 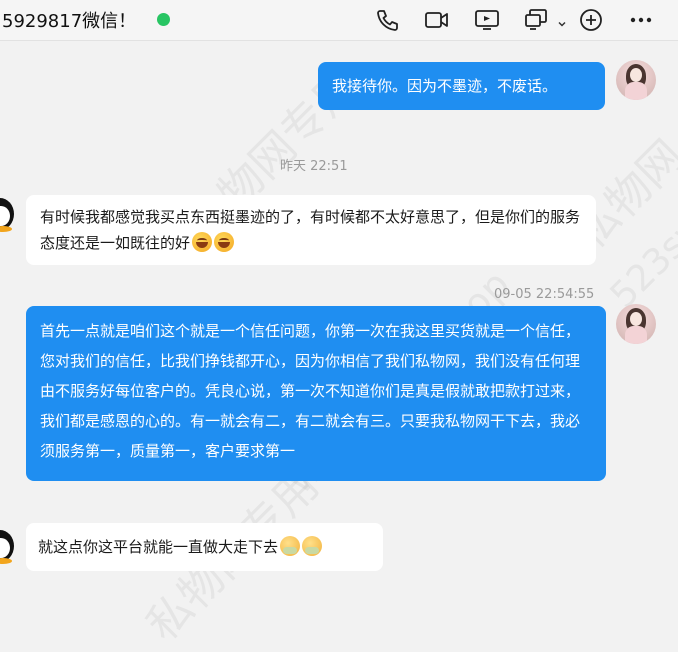 What do you see at coordinates (163, 19) in the screenshot?
I see `online-status-dot` at bounding box center [163, 19].